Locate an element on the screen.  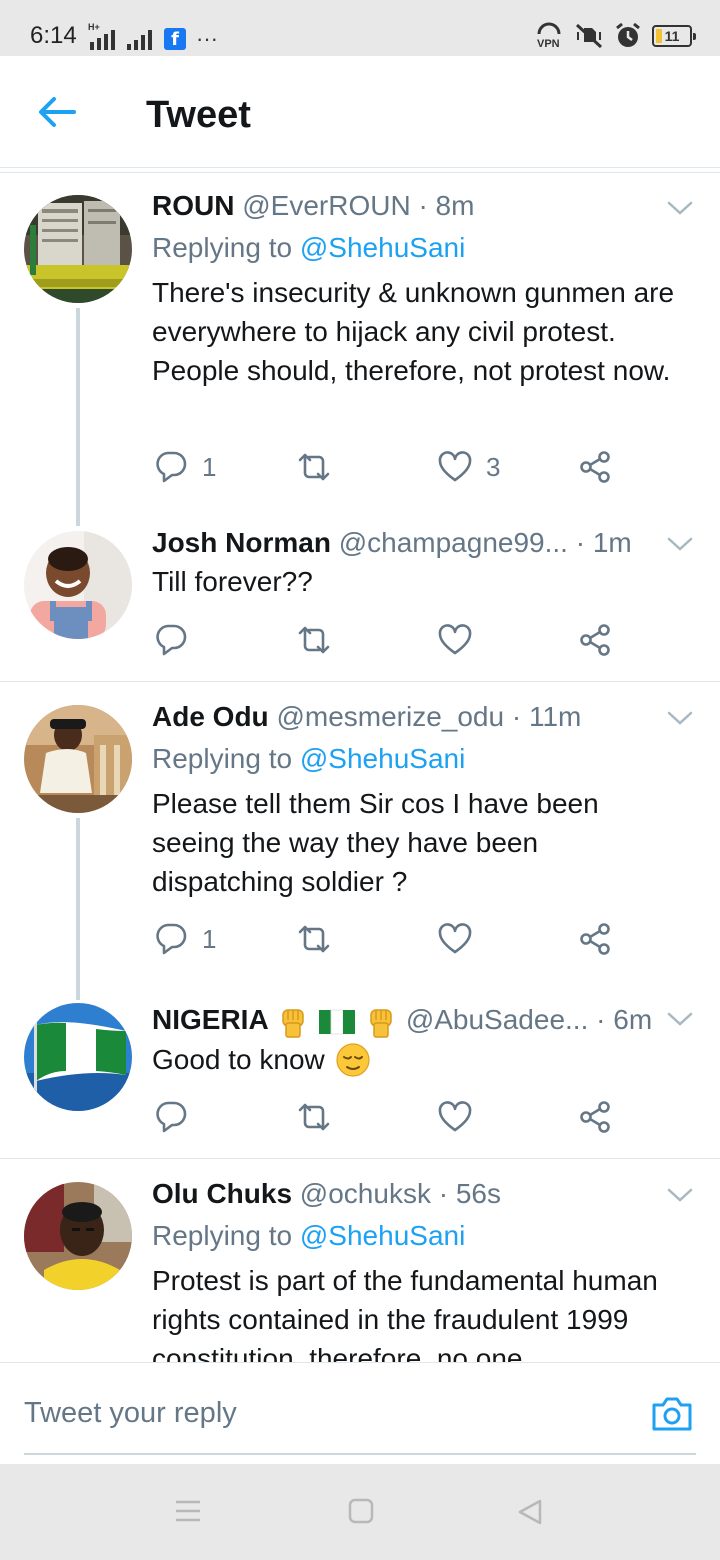
replying-prefix: Replying to is located at coordinates (226, 1235).